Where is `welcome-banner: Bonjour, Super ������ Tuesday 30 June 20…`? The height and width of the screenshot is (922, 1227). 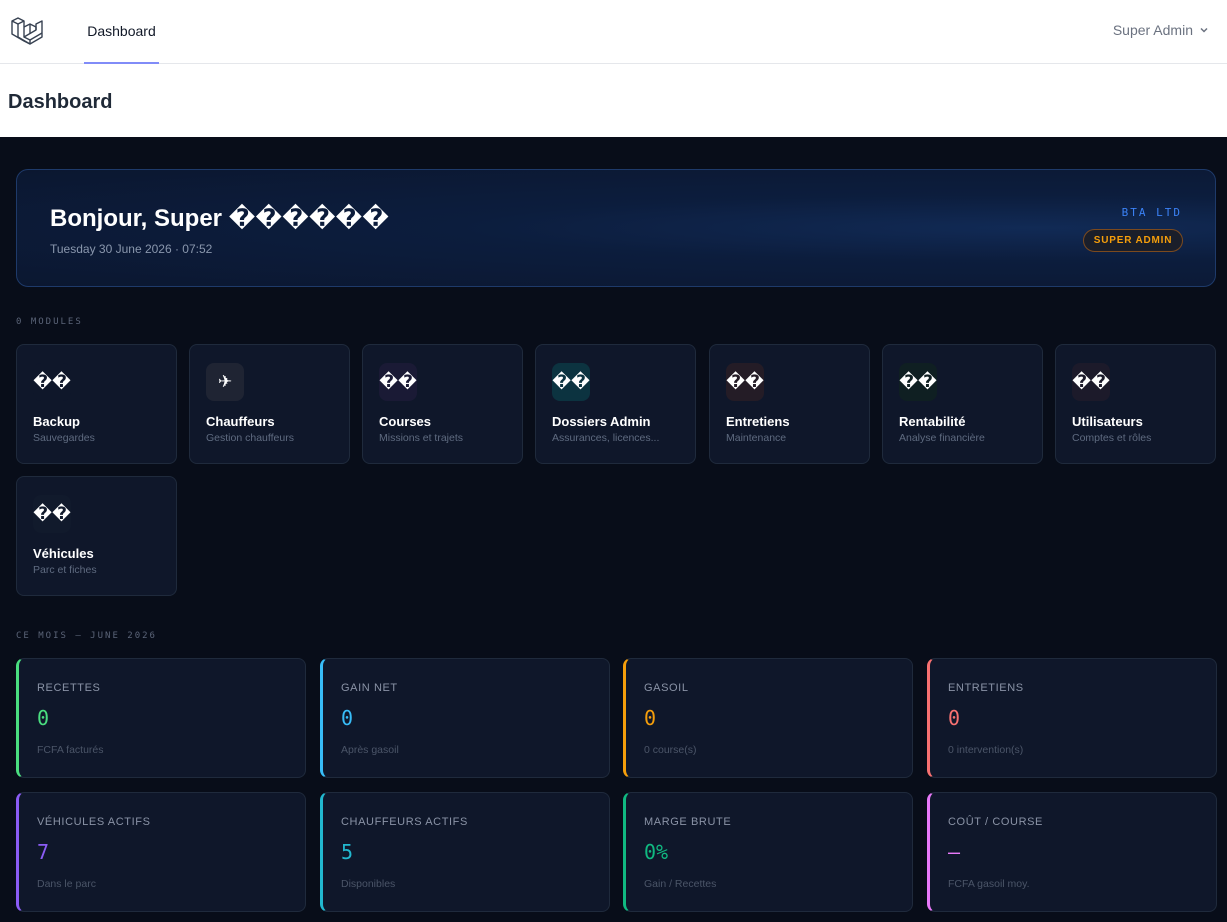
welcome-banner: Bonjour, Super ������ Tuesday 30 June 20… is located at coordinates (616, 228).